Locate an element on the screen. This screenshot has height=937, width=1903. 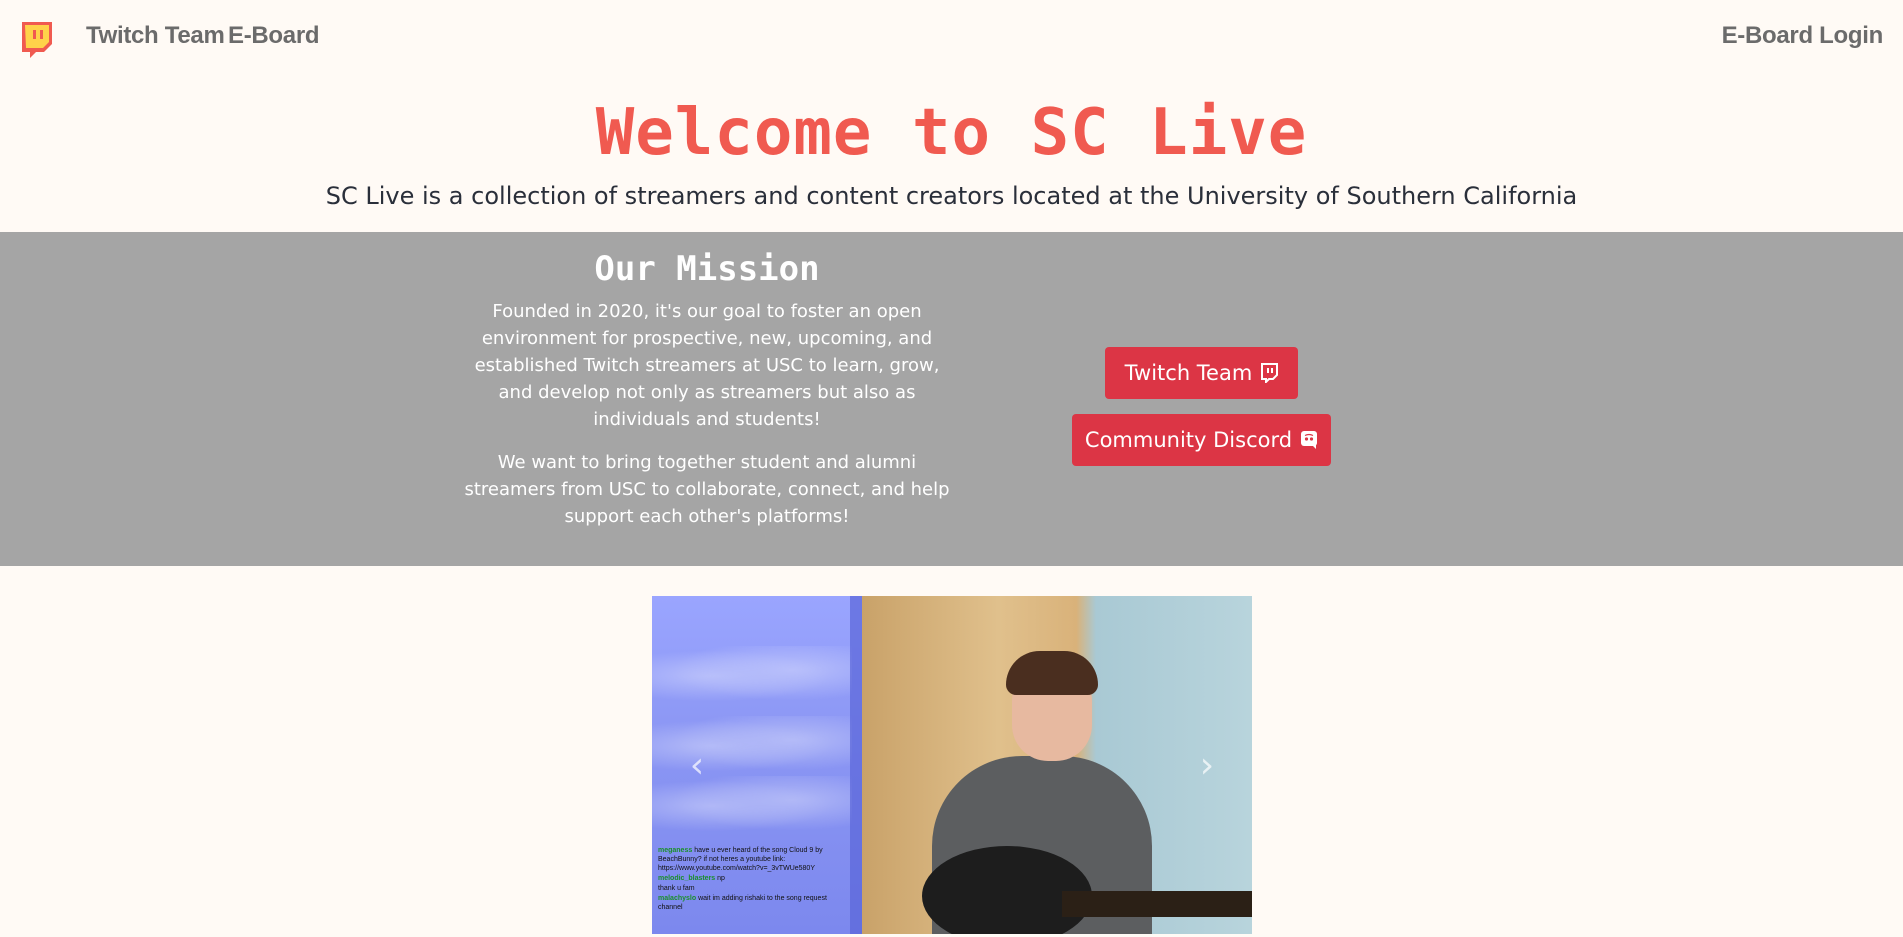
chat-message: melodic_blasters np is located at coordinates (755, 878).